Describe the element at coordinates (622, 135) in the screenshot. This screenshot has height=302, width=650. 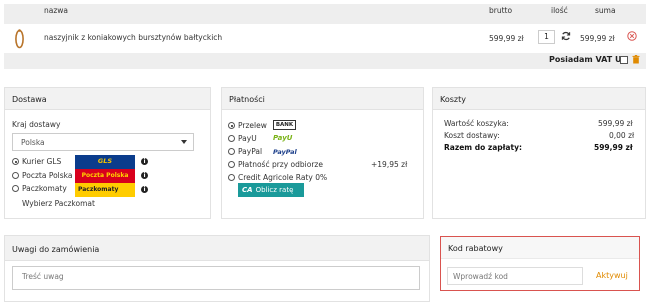
I see `shipping-cost: 0,00 zł` at that location.